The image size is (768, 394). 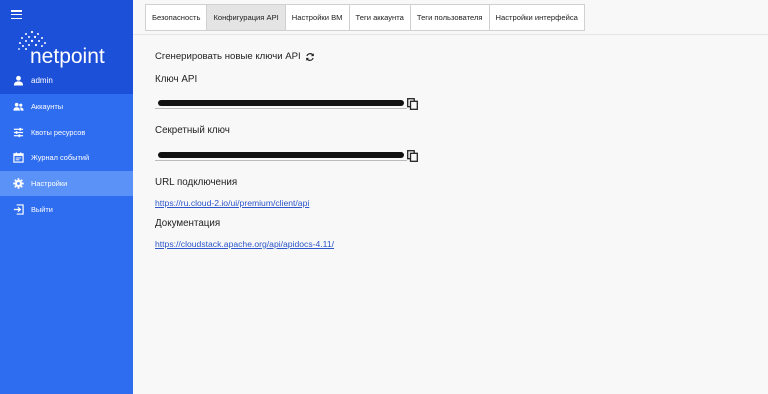 What do you see at coordinates (66, 107) in the screenshot?
I see `sidebar-item-accounts: Аккаунты` at bounding box center [66, 107].